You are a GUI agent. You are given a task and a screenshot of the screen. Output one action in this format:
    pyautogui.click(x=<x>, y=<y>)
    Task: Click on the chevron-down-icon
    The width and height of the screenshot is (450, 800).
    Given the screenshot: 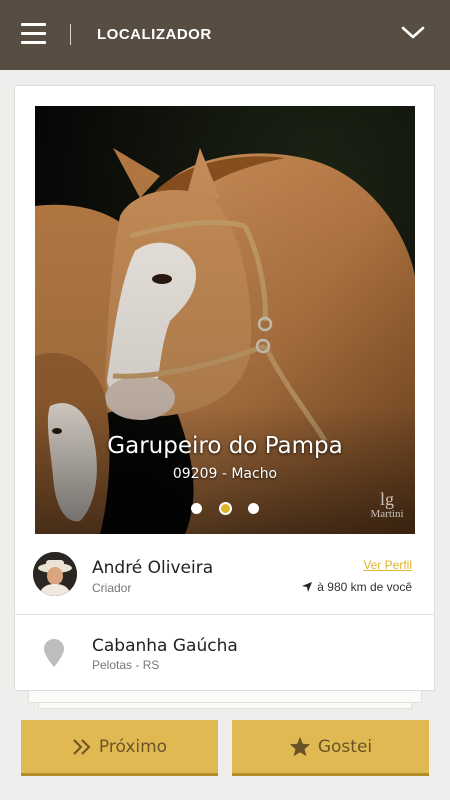 What is the action you would take?
    pyautogui.click(x=413, y=33)
    